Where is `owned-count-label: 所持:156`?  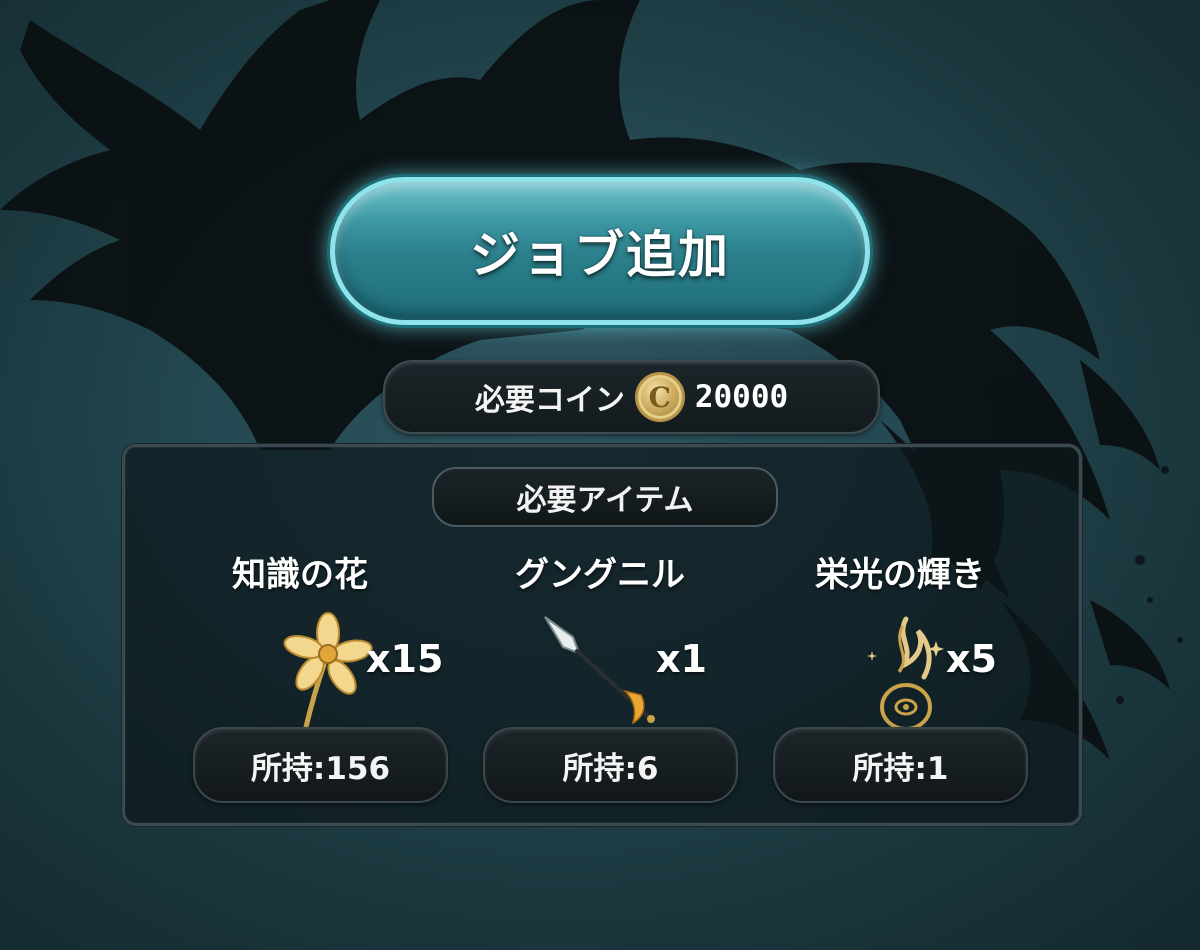
owned-count-label: 所持:156 is located at coordinates (320, 768).